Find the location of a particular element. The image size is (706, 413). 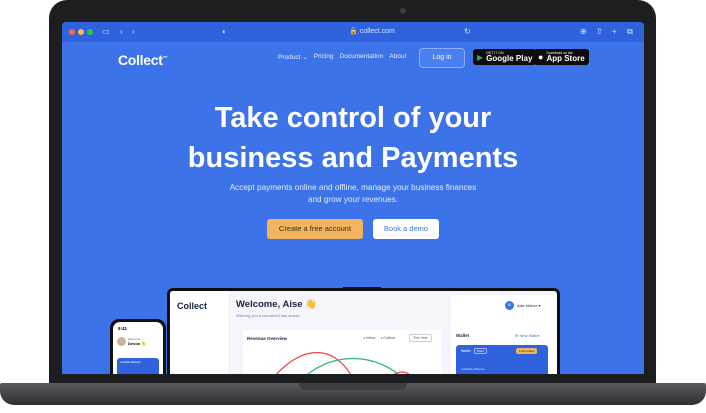

app-store-label: App Store is located at coordinates (565, 58).